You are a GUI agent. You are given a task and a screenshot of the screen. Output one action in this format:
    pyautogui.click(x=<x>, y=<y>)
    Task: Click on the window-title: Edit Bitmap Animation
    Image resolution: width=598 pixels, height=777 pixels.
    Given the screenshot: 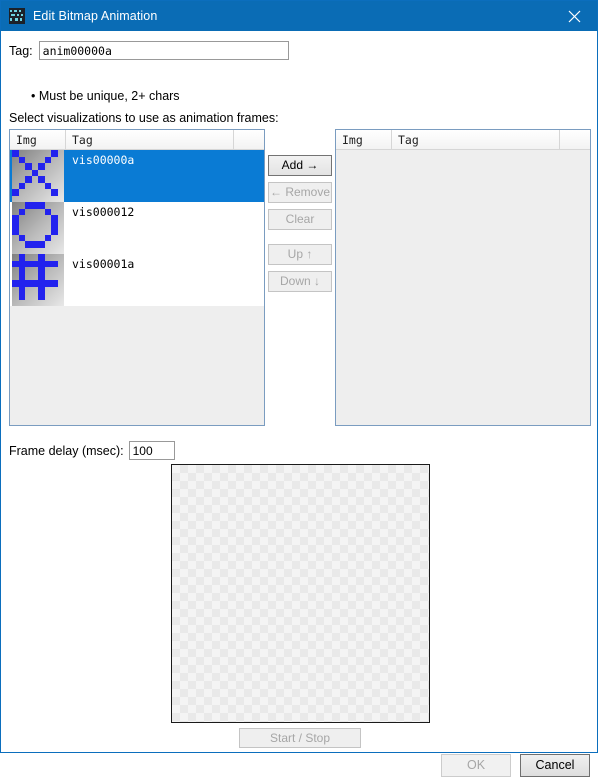 What is the action you would take?
    pyautogui.click(x=95, y=16)
    